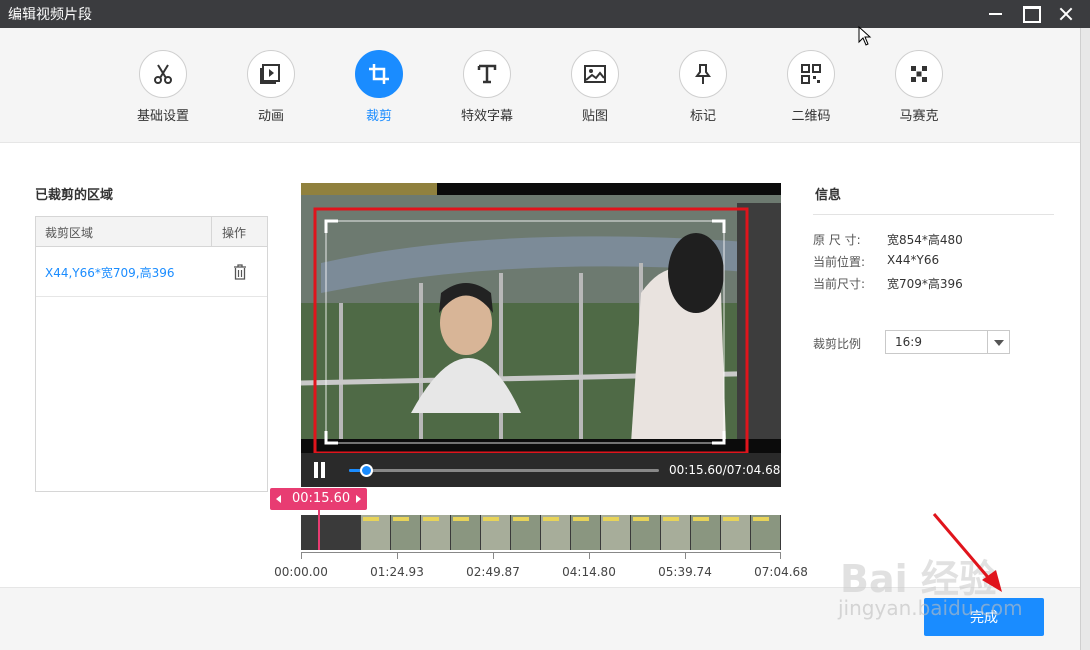 The height and width of the screenshot is (650, 1090). I want to click on info-title: 信息, so click(828, 195).